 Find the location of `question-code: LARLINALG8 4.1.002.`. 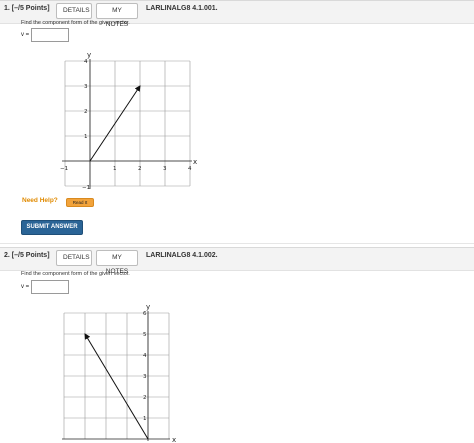

question-code: LARLINALG8 4.1.002. is located at coordinates (182, 255).